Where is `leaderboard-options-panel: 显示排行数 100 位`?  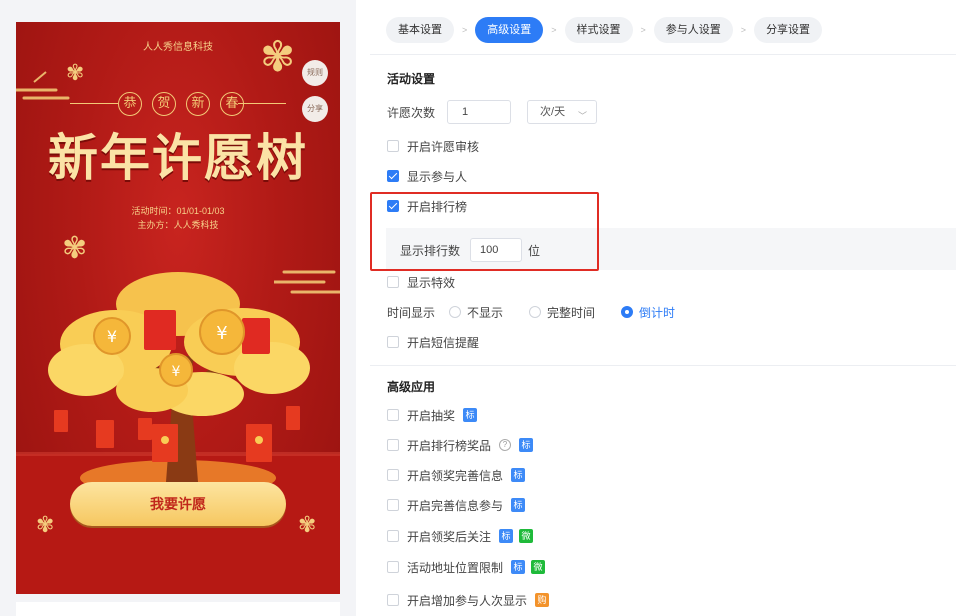
leaderboard-options-panel: 显示排行数 100 位 is located at coordinates (671, 249).